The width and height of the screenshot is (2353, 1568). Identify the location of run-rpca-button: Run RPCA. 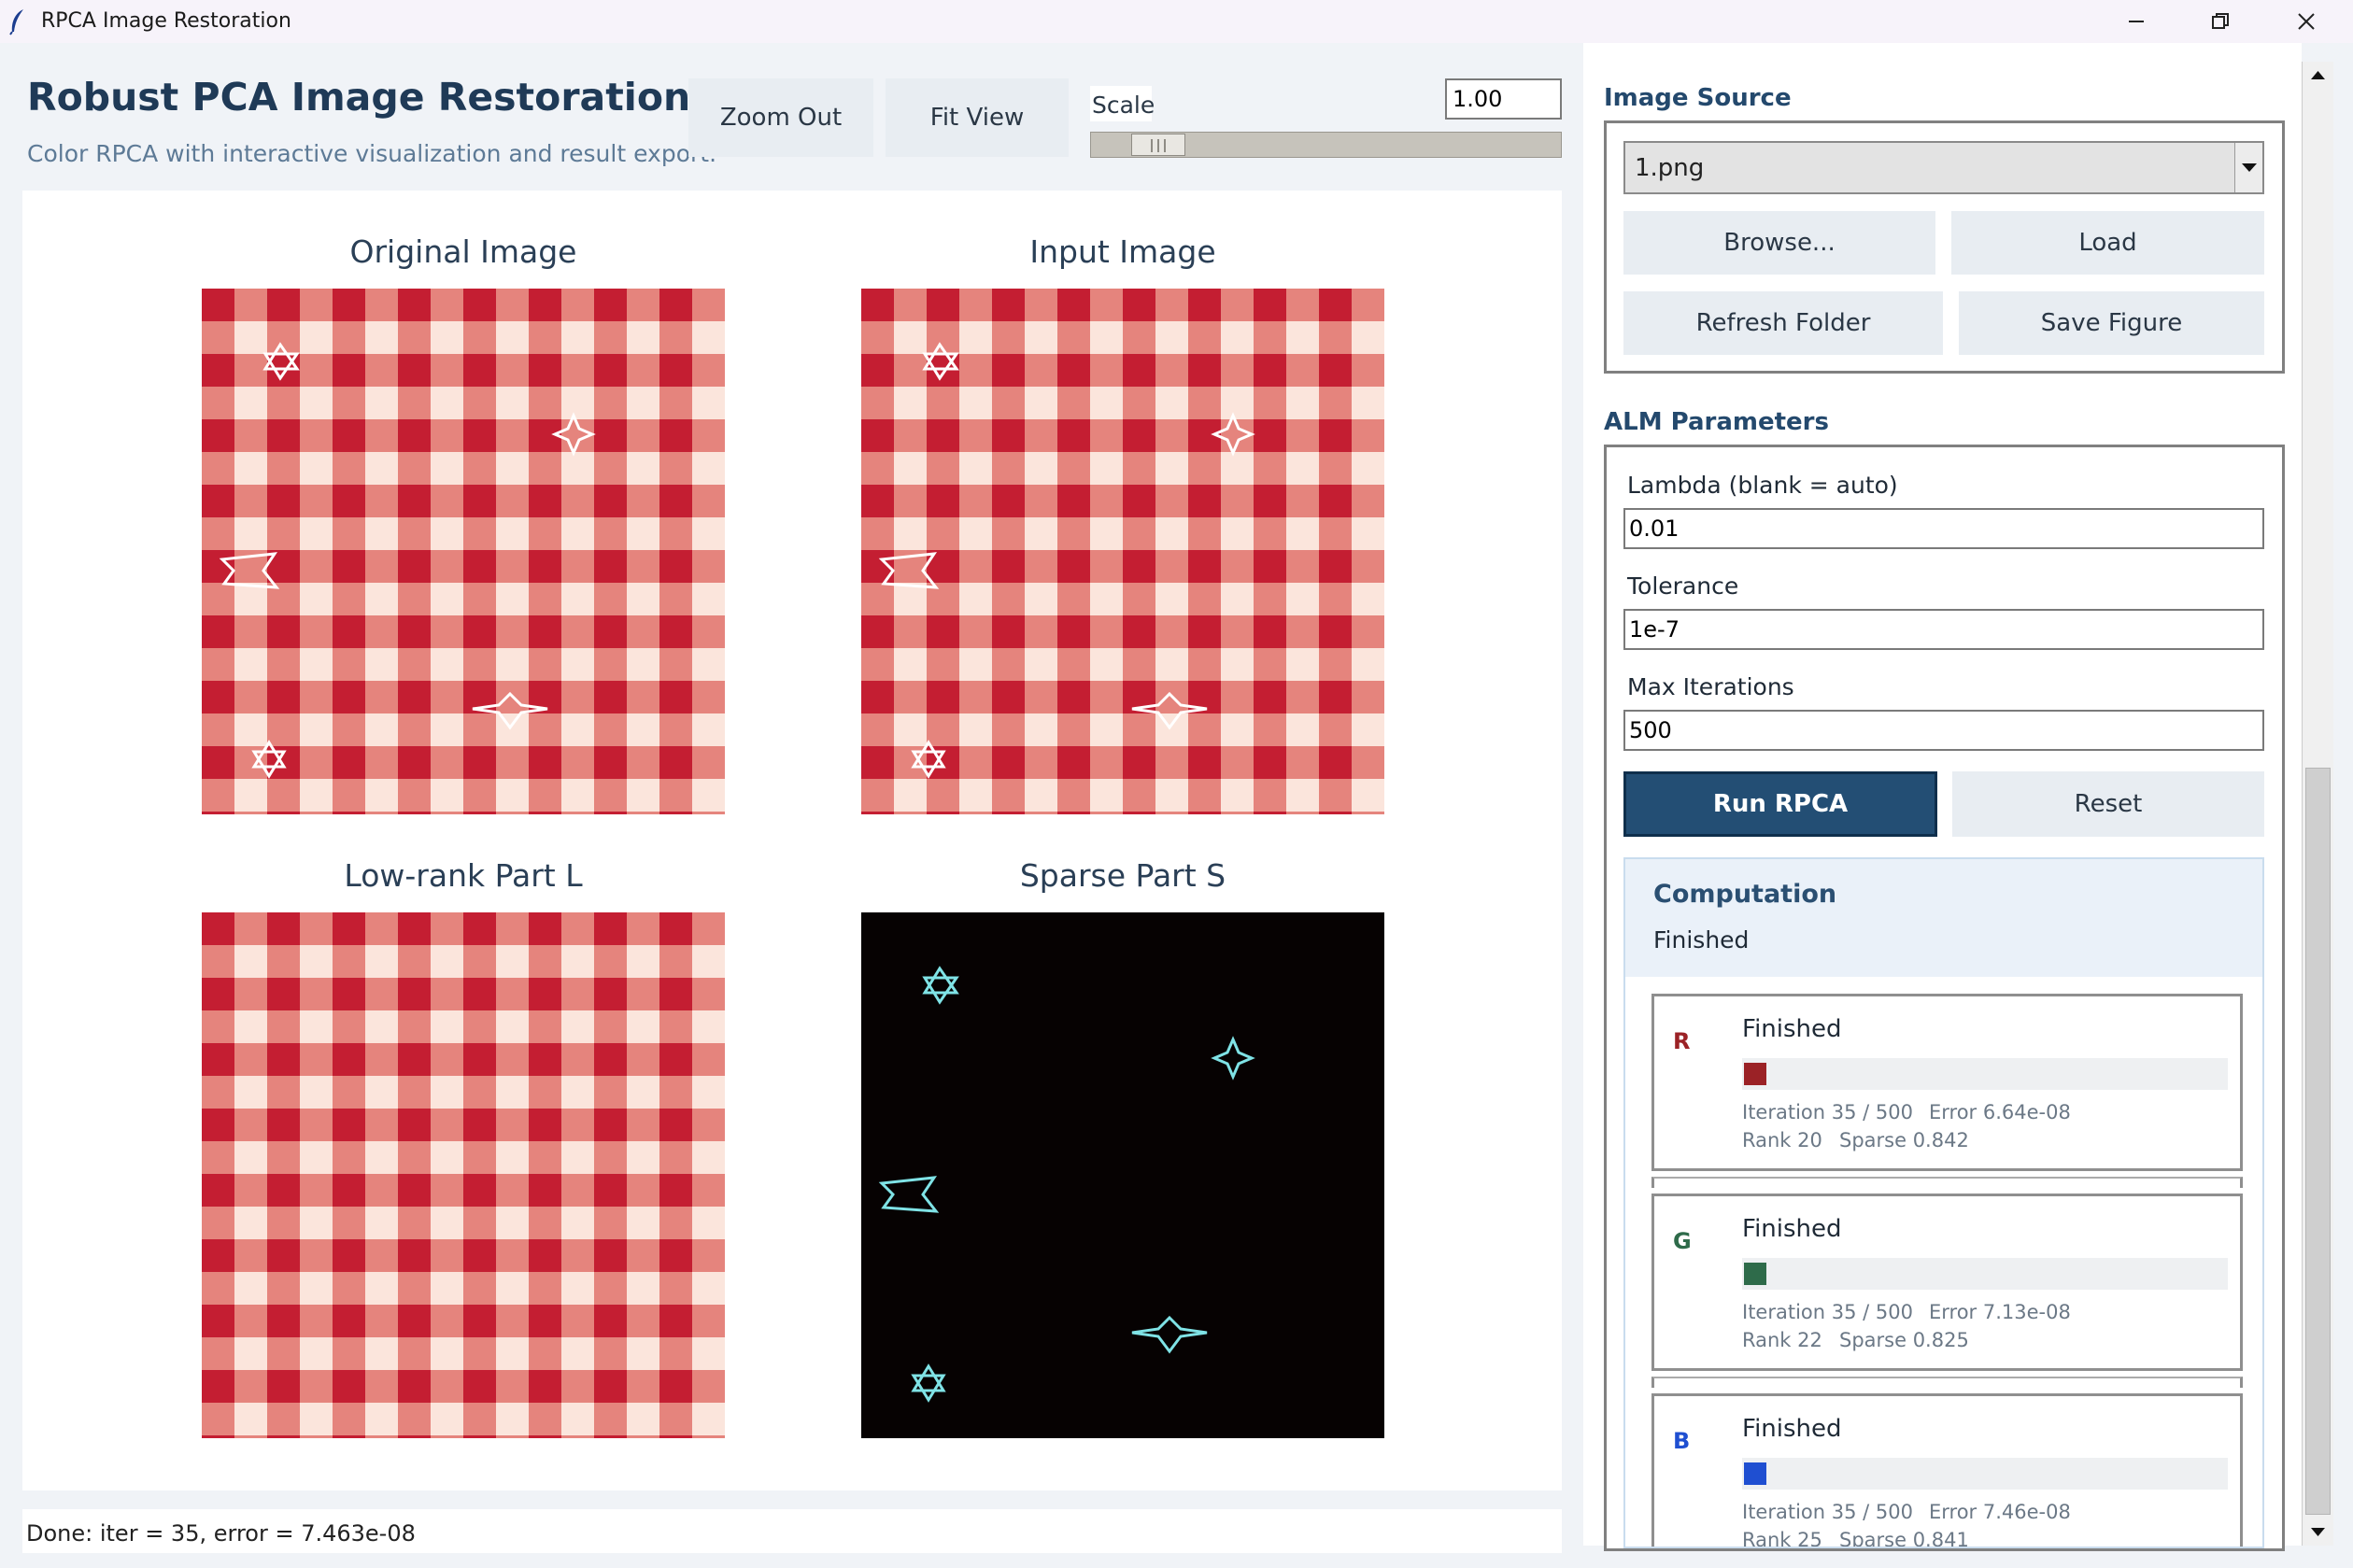
(1780, 804).